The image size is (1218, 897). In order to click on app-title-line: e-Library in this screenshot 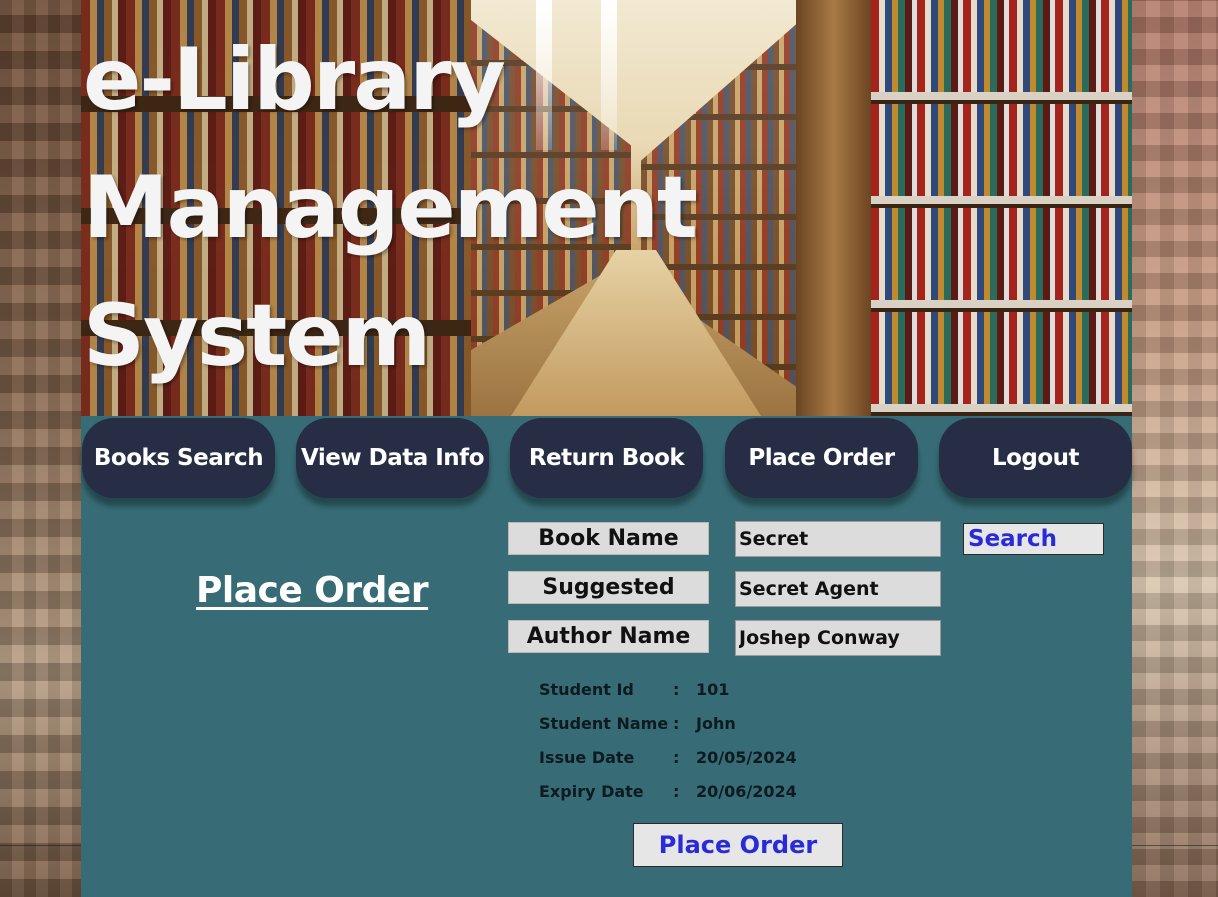, I will do `click(294, 80)`.